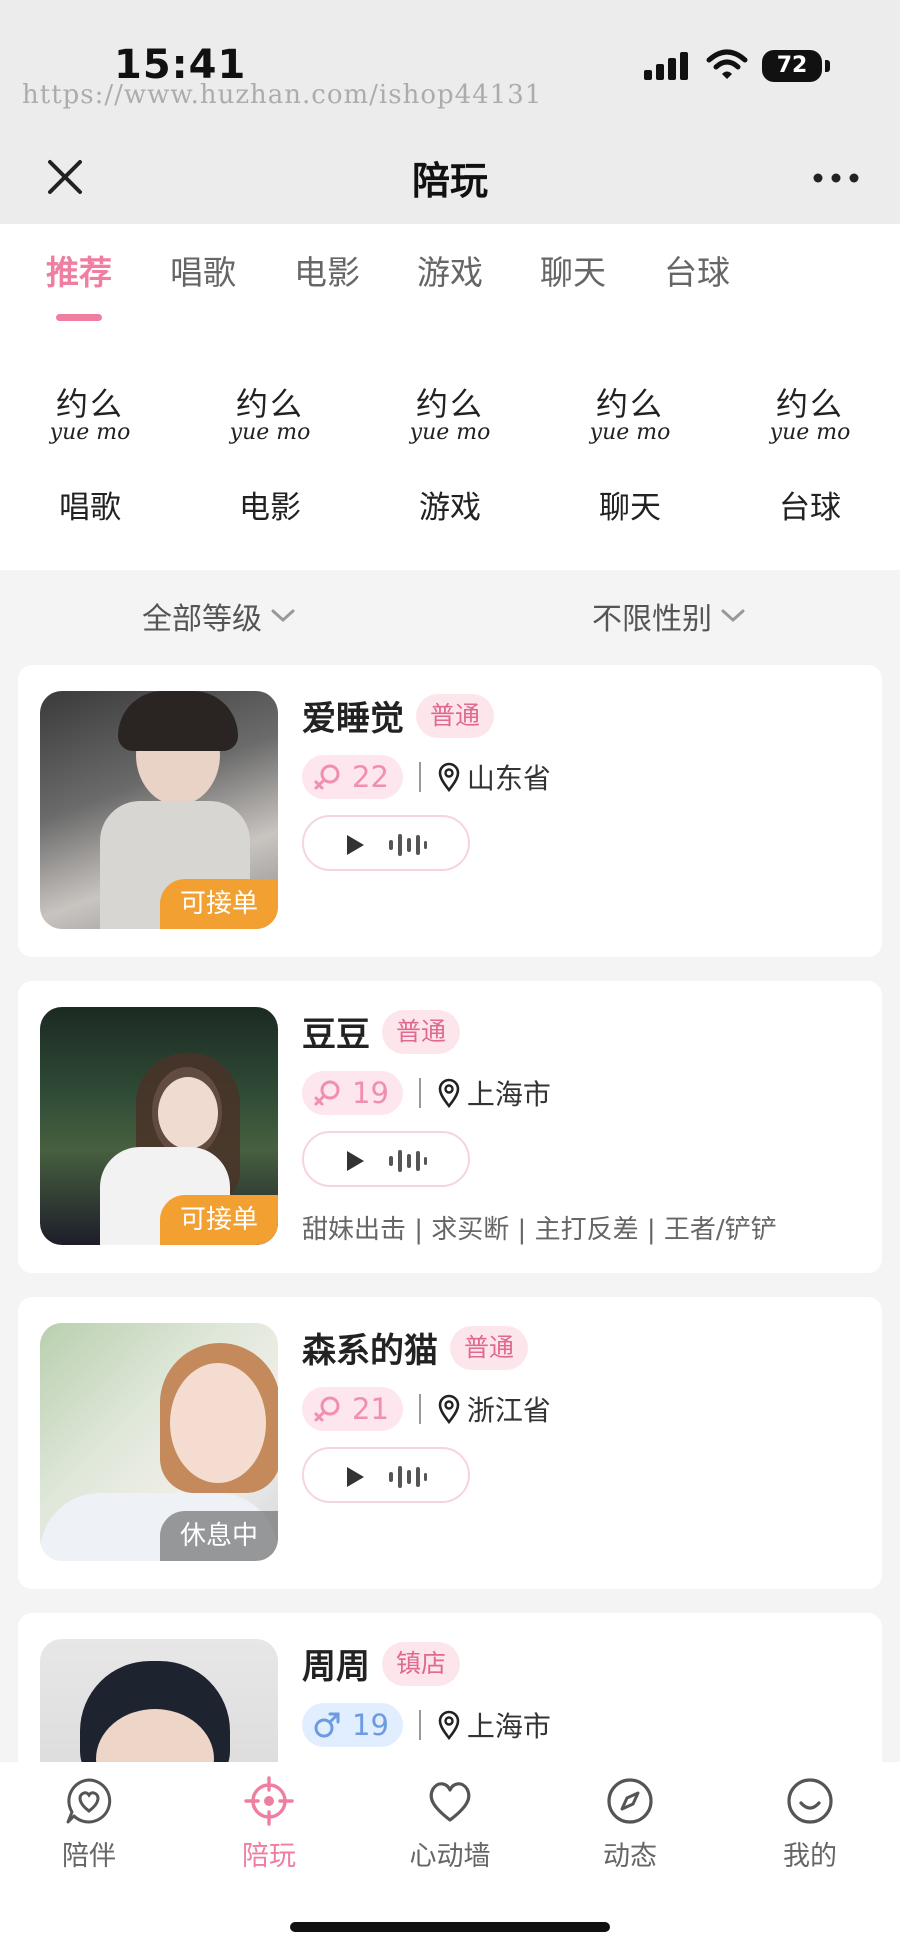 Image resolution: width=900 pixels, height=1951 pixels. What do you see at coordinates (494, 777) in the screenshot?
I see `location: 山东省` at bounding box center [494, 777].